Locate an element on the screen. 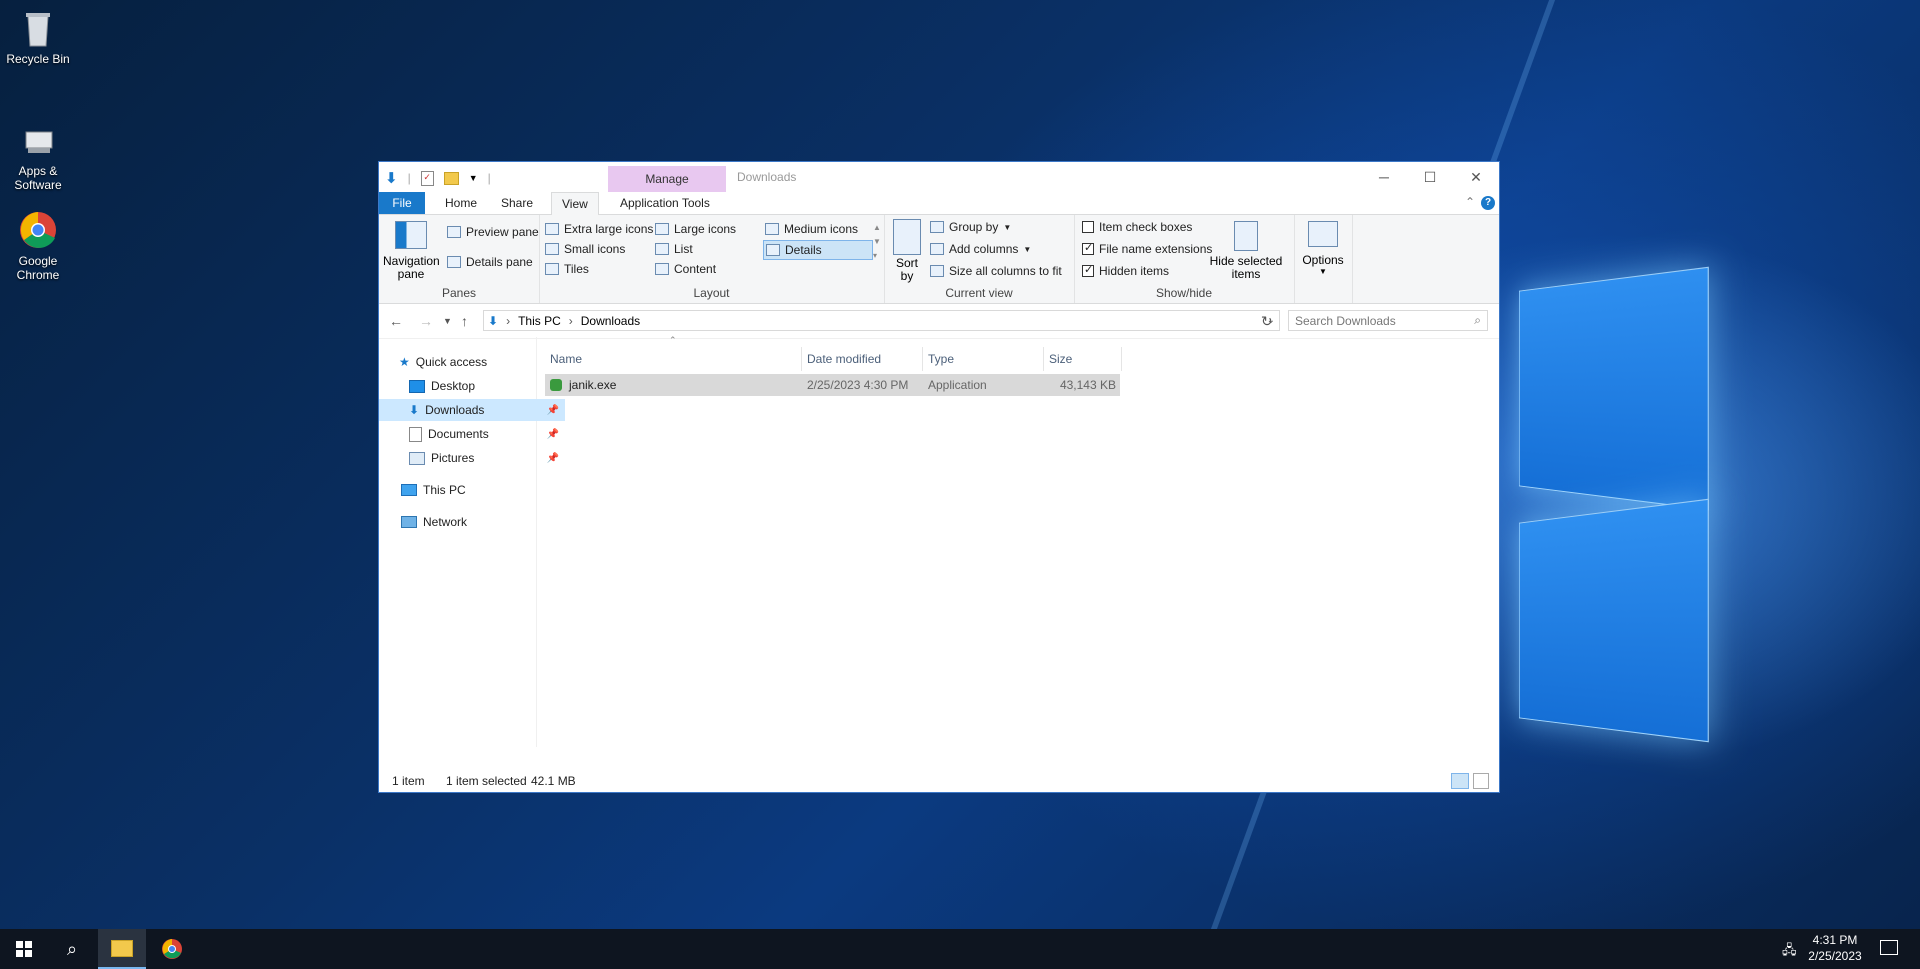 The image size is (1920, 969). nav-this-pc: This PC is located at coordinates (468, 490).